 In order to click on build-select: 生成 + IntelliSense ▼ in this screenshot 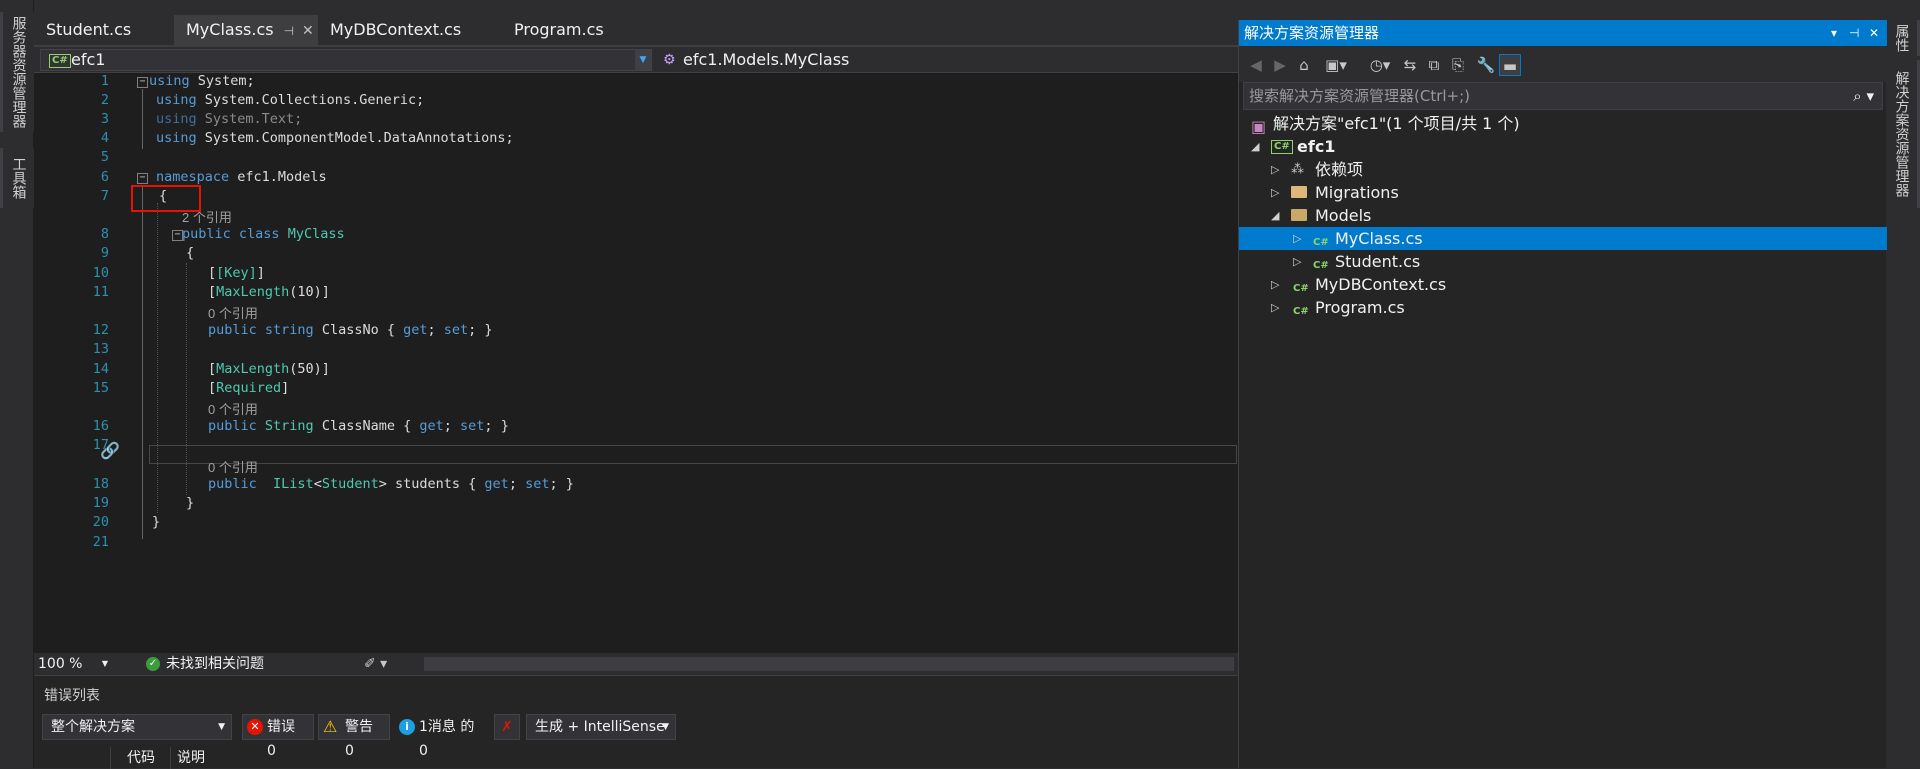, I will do `click(601, 727)`.